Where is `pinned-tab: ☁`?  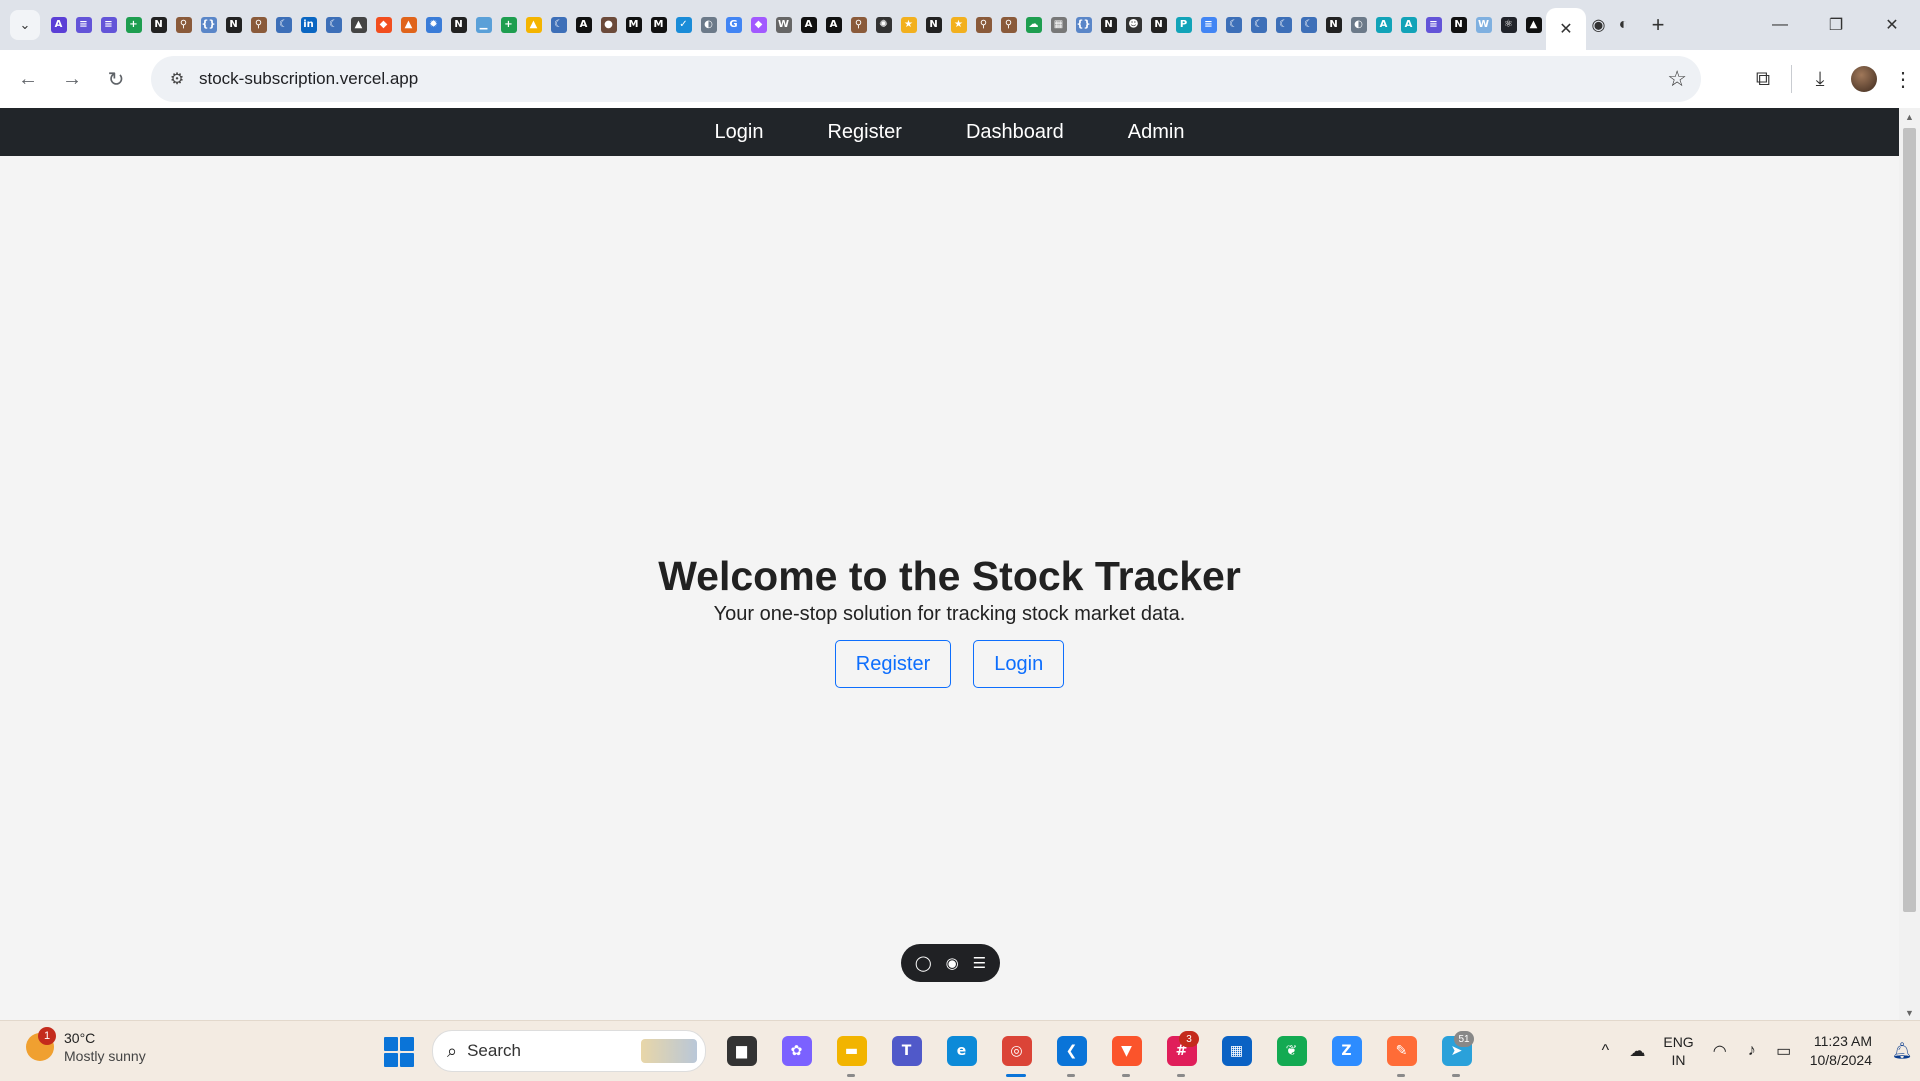 pinned-tab: ☁ is located at coordinates (1033, 25).